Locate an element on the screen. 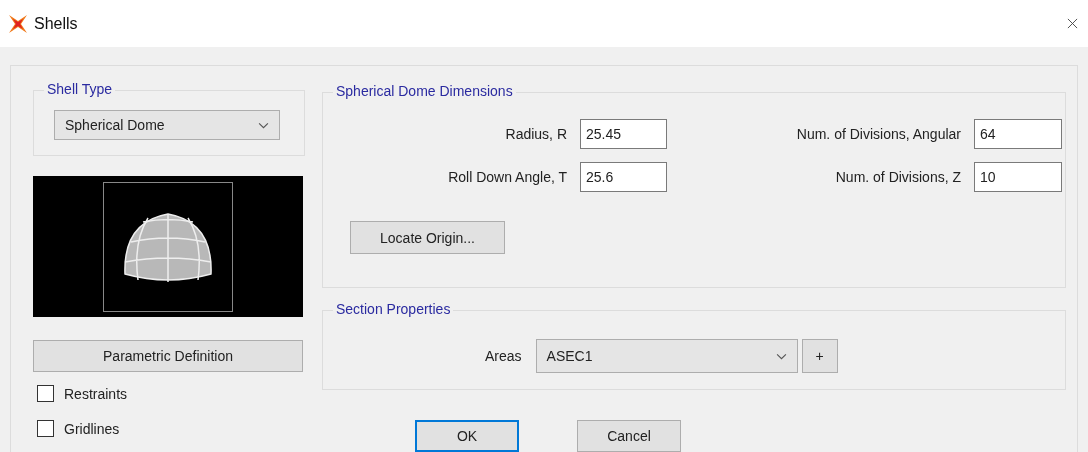 This screenshot has height=452, width=1088. field-label: Roll Down Angle, T is located at coordinates (507, 177).